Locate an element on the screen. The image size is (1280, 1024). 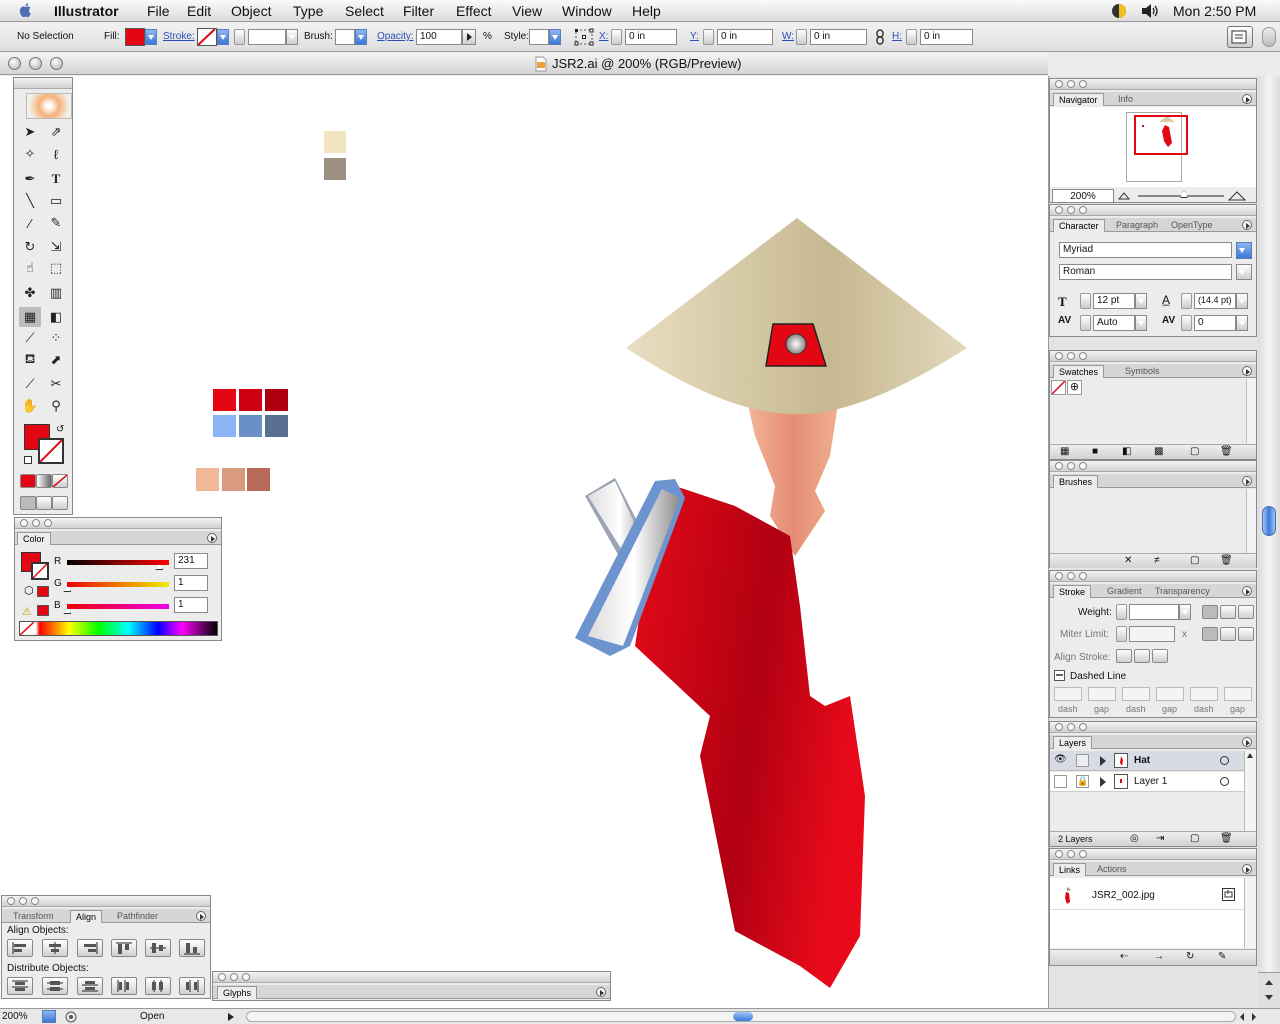
magic-wand-tool-icon: ✧ is located at coordinates (30, 154).